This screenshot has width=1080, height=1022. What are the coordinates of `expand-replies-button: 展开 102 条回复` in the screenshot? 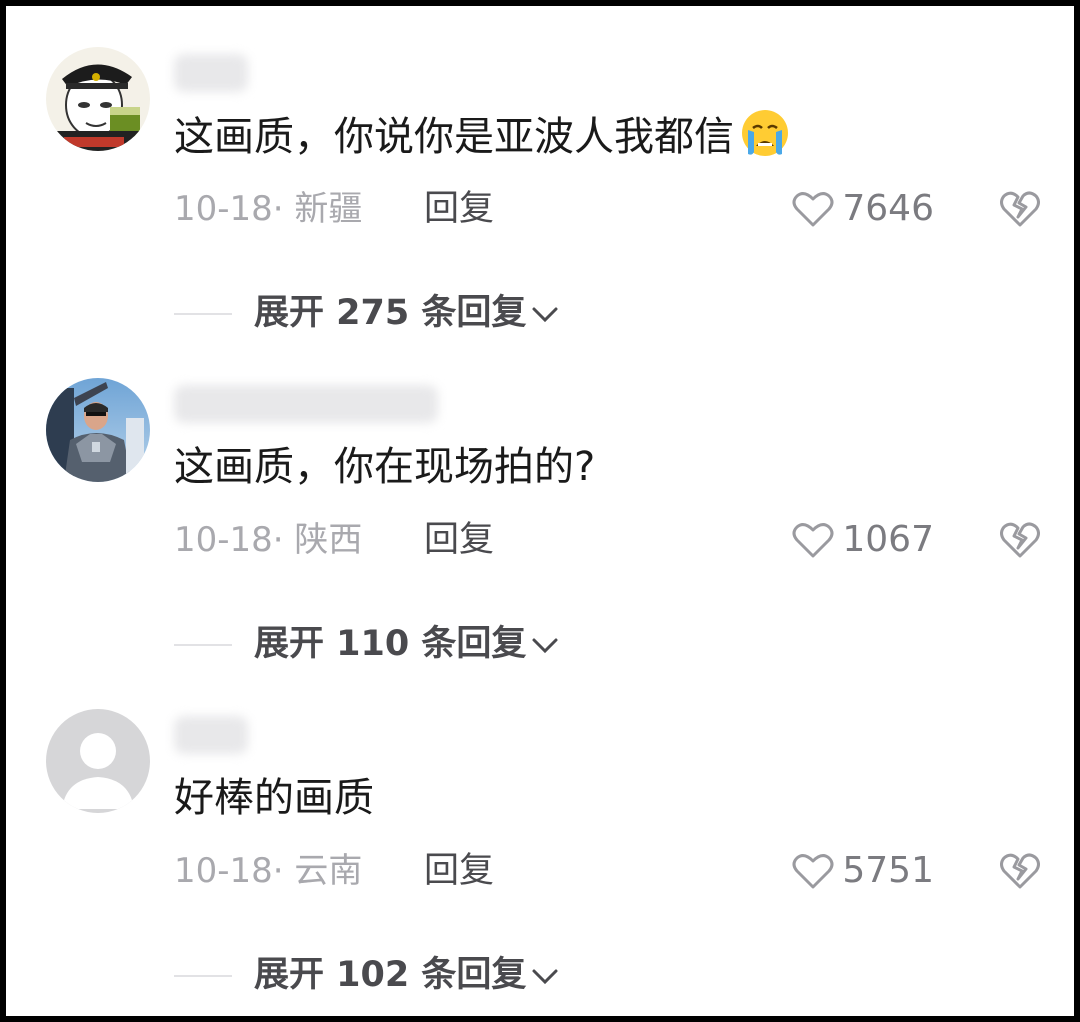 It's located at (424, 975).